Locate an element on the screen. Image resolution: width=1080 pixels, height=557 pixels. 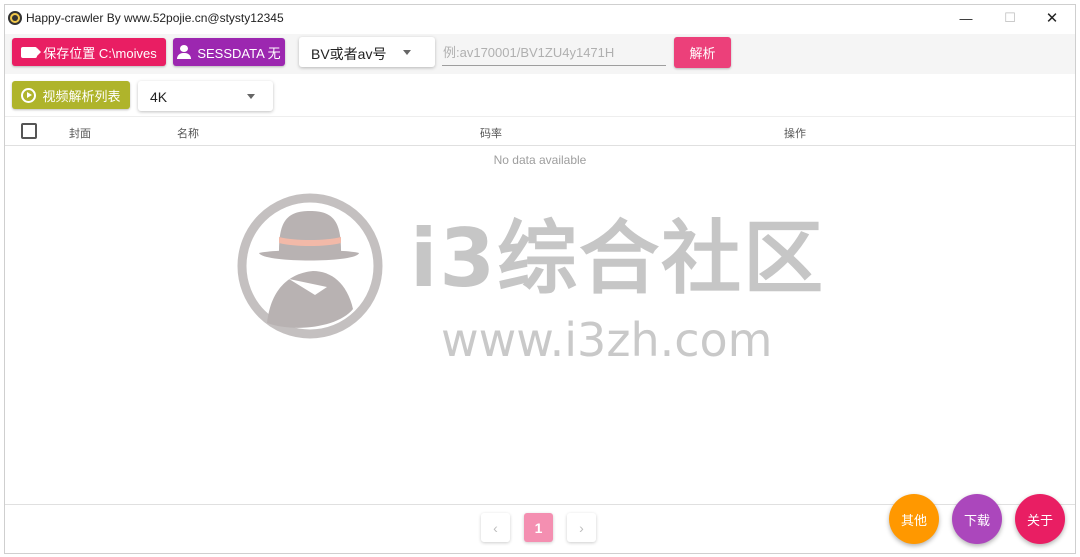
next-page-button: › is located at coordinates (581, 527).